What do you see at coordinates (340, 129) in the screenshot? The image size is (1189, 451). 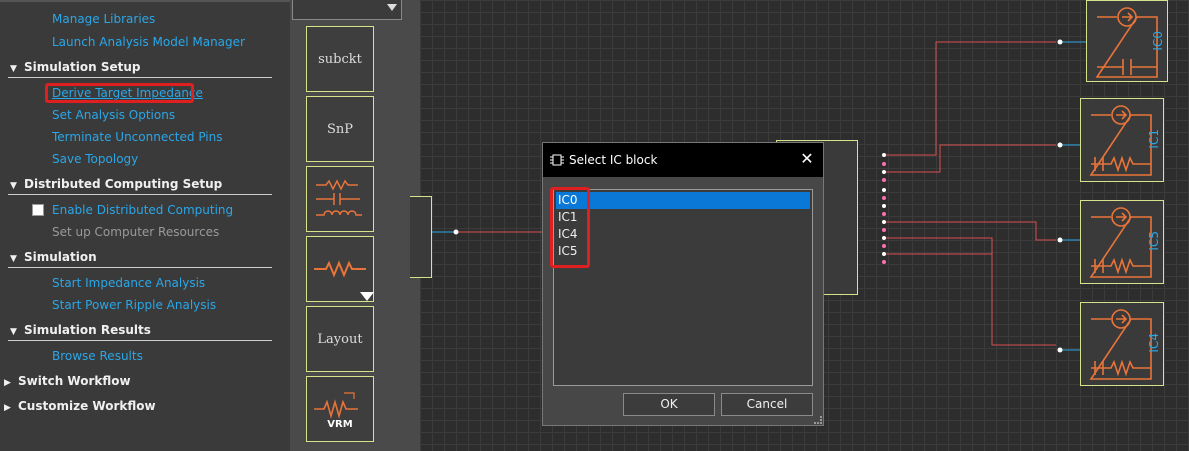 I see `snp-button: SnP` at bounding box center [340, 129].